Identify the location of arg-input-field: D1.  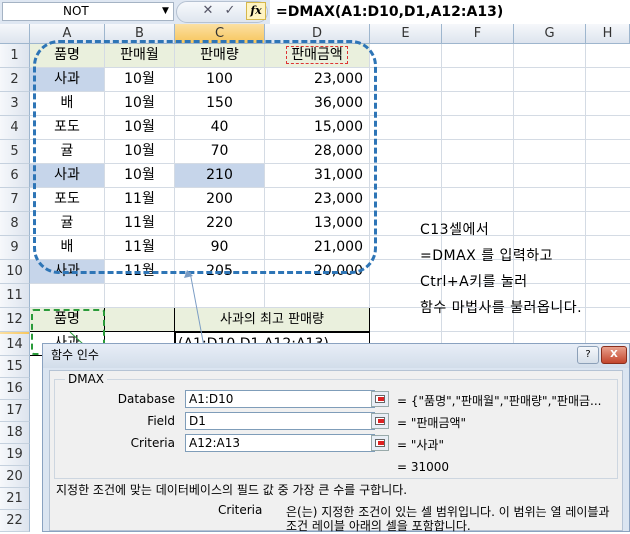
(280, 421).